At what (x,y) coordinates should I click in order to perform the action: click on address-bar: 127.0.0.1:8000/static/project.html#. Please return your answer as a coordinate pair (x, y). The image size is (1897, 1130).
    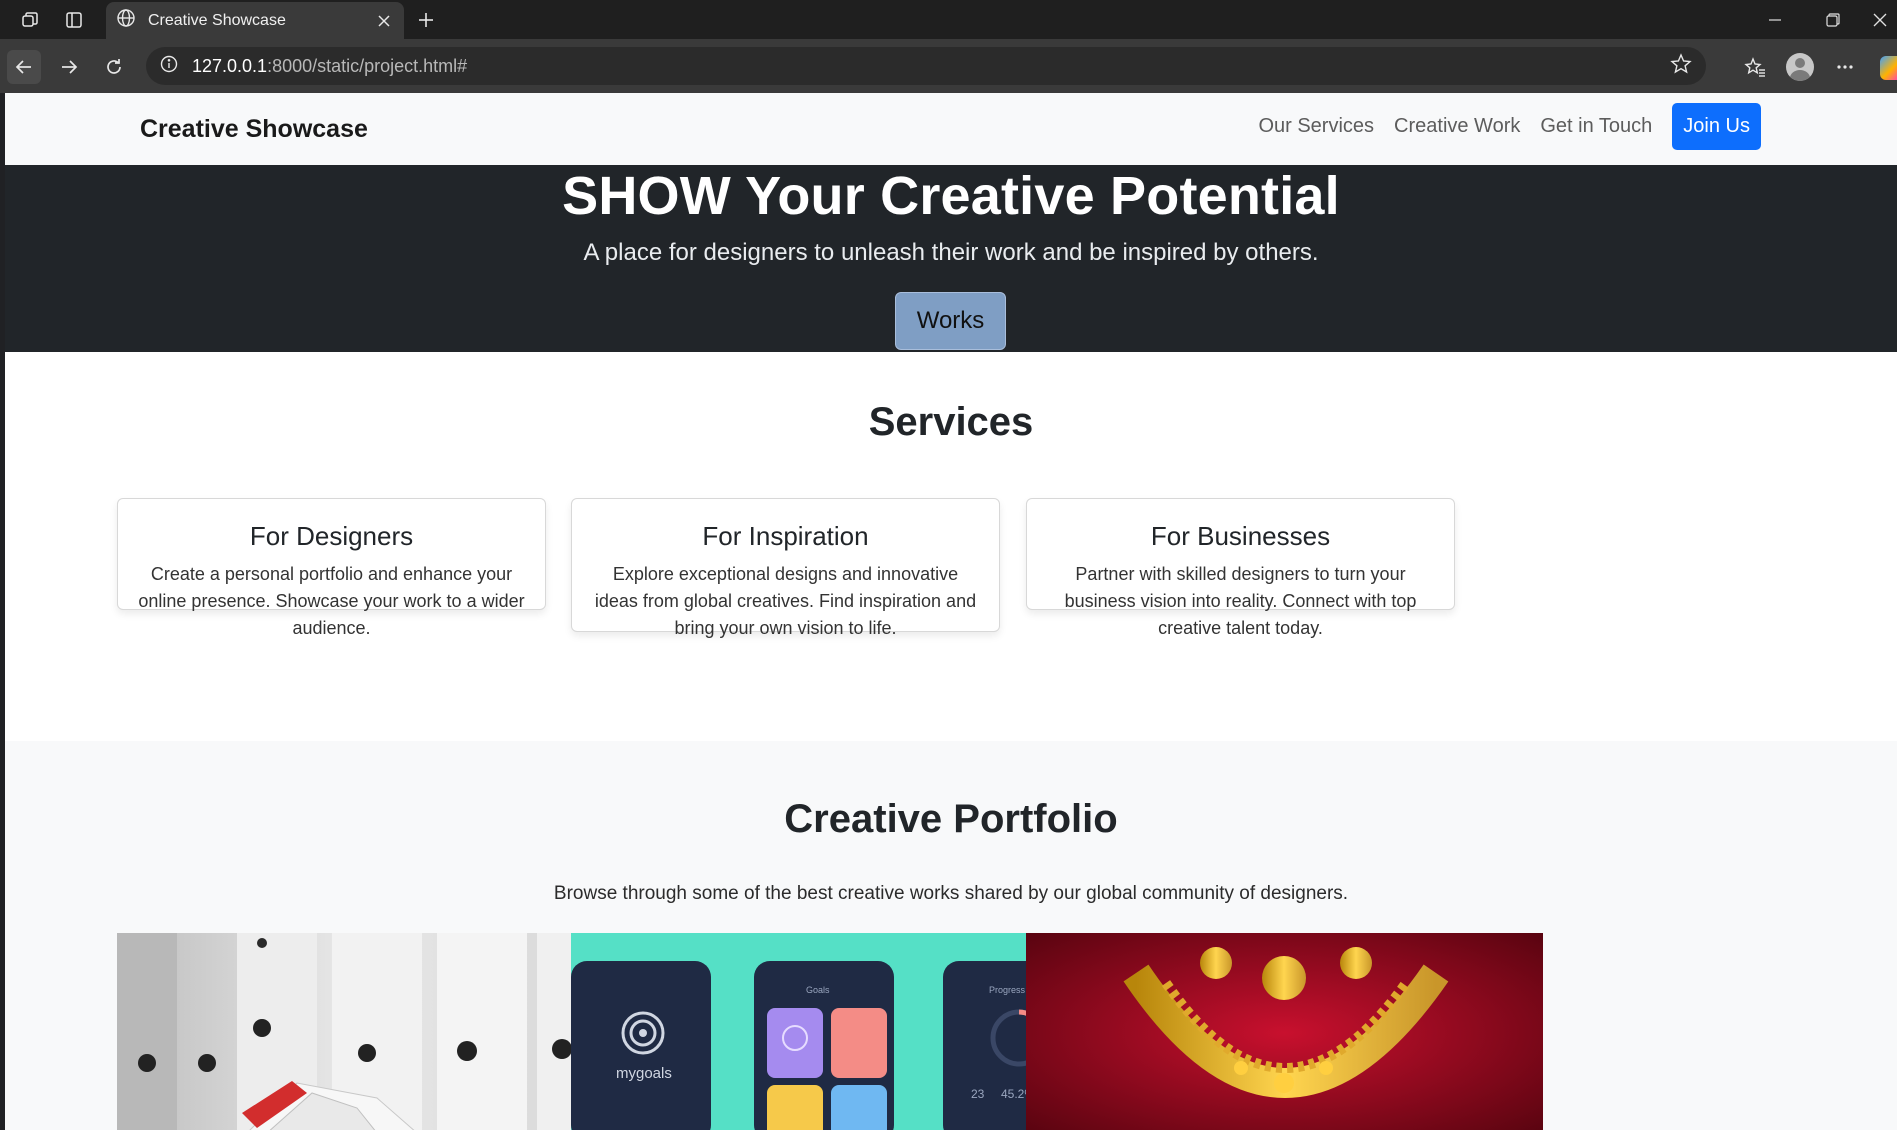
    Looking at the image, I should click on (926, 66).